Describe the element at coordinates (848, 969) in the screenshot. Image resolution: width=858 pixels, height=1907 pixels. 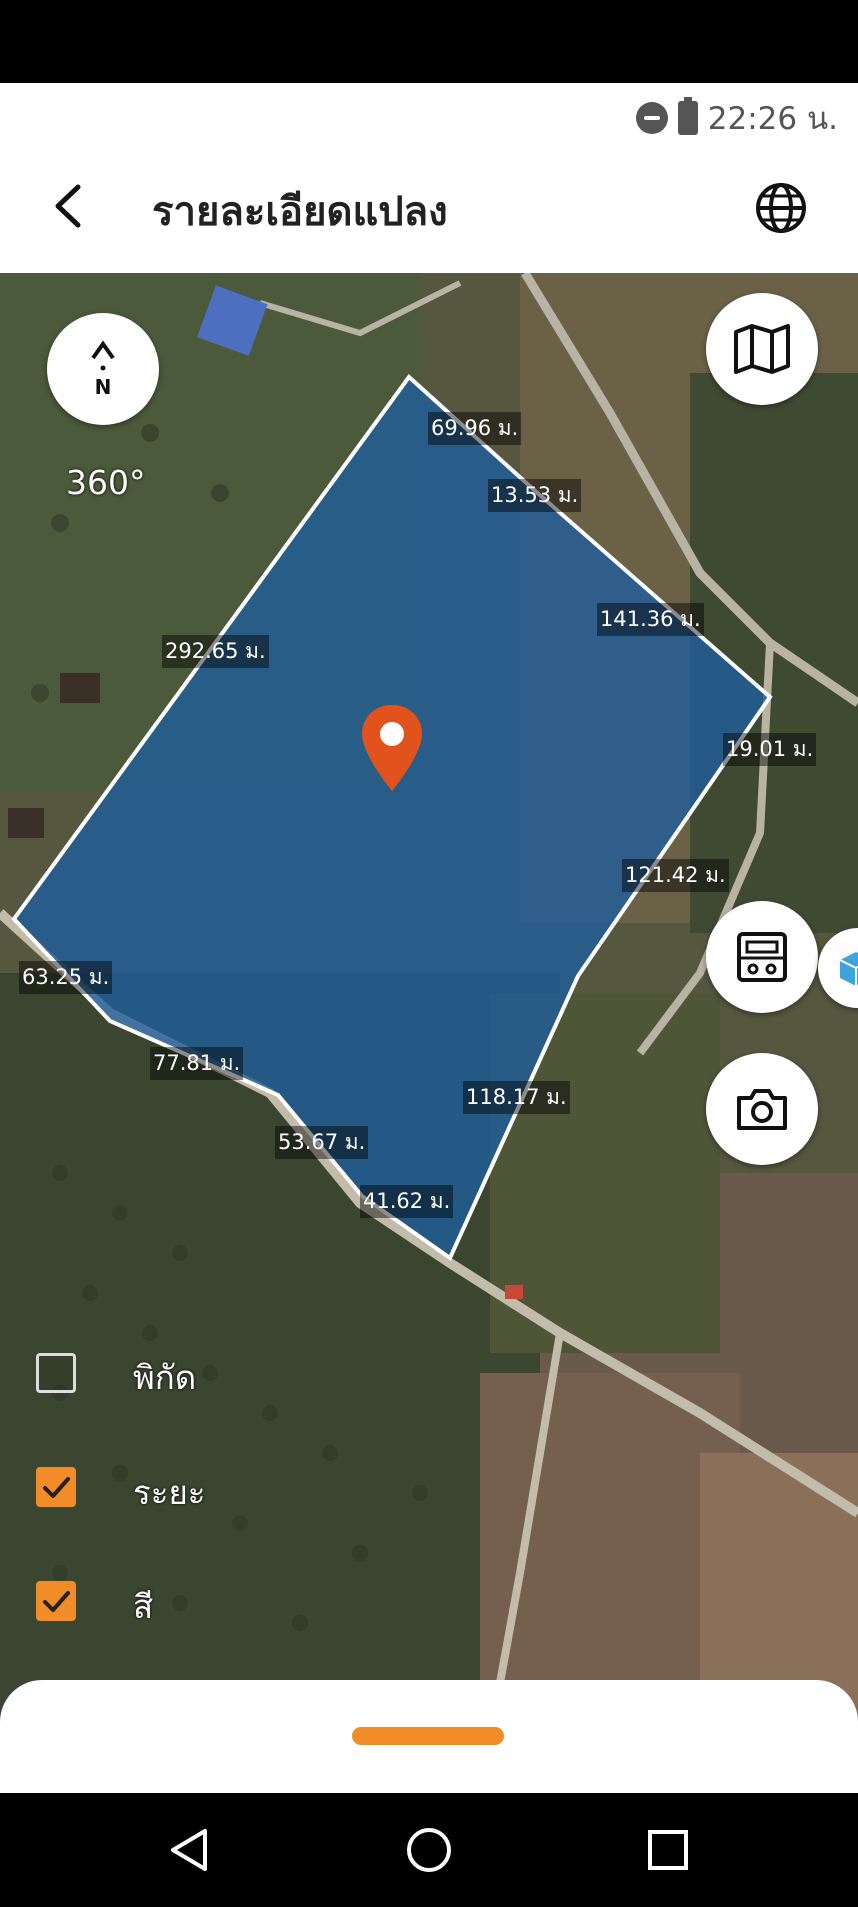
I see `cube-icon` at that location.